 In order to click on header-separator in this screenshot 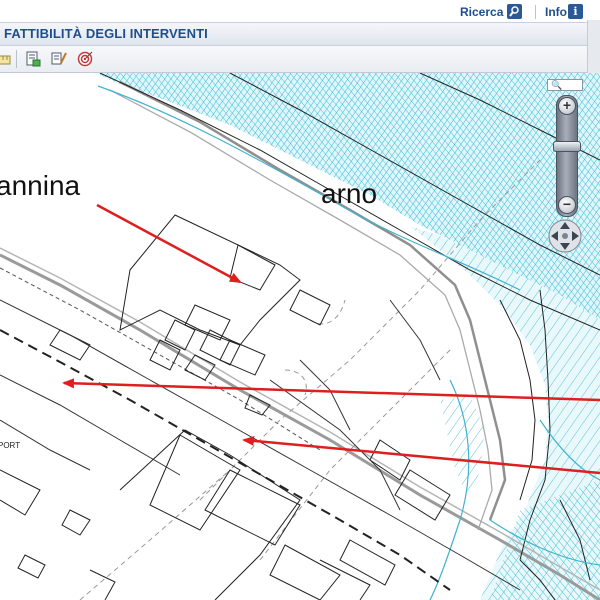, I will do `click(535, 12)`.